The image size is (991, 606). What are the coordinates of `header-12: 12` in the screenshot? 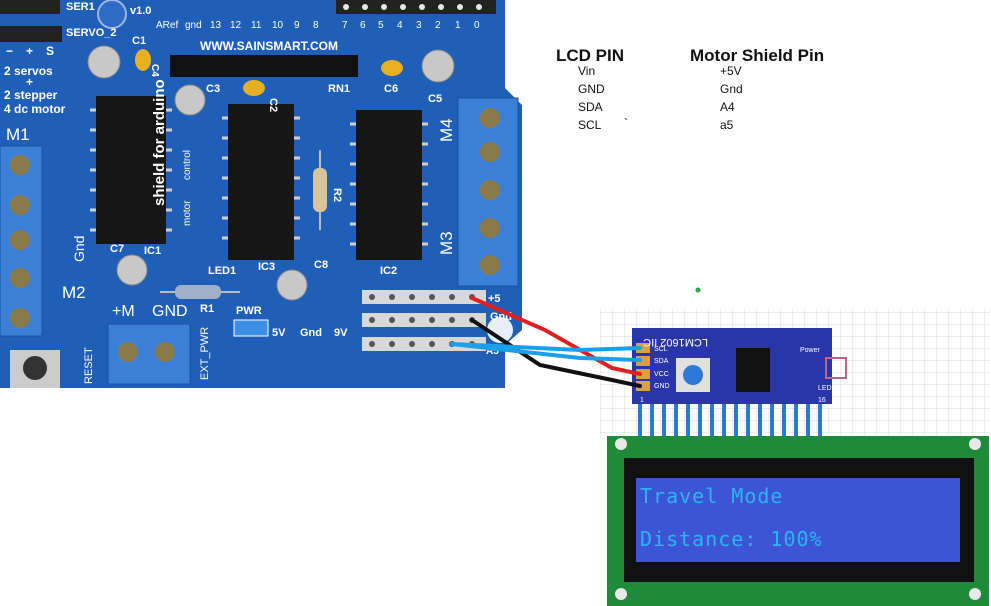 It's located at (236, 25).